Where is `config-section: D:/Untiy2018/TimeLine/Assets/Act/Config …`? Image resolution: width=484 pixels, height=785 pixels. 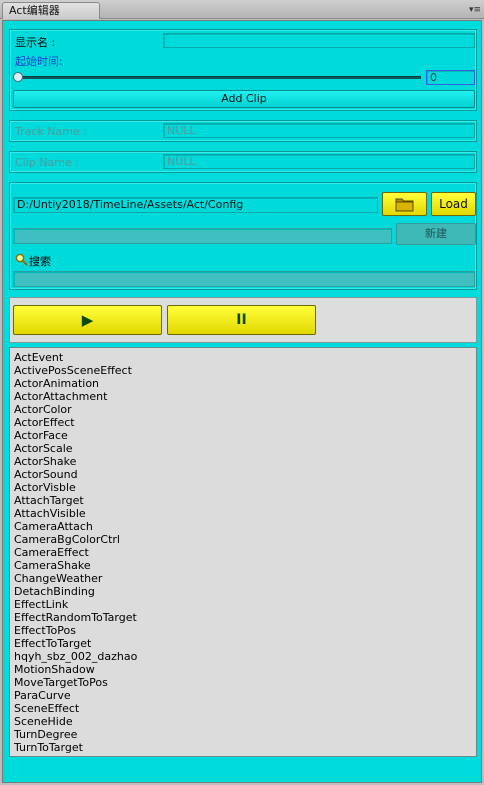 config-section: D:/Untiy2018/TimeLine/Assets/Act/Config … is located at coordinates (243, 236).